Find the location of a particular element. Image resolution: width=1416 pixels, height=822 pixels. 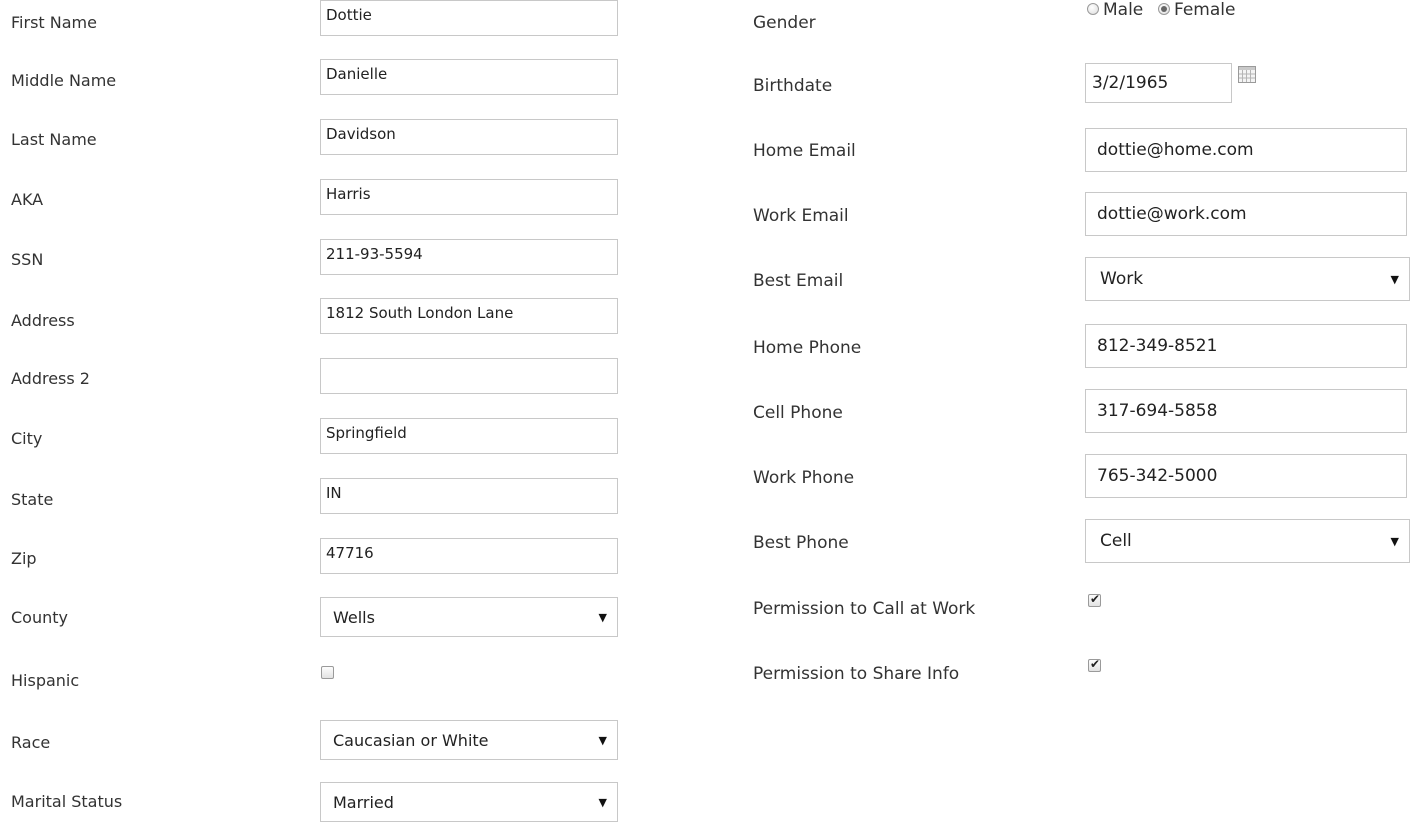

aka-label: AKA is located at coordinates (27, 199).